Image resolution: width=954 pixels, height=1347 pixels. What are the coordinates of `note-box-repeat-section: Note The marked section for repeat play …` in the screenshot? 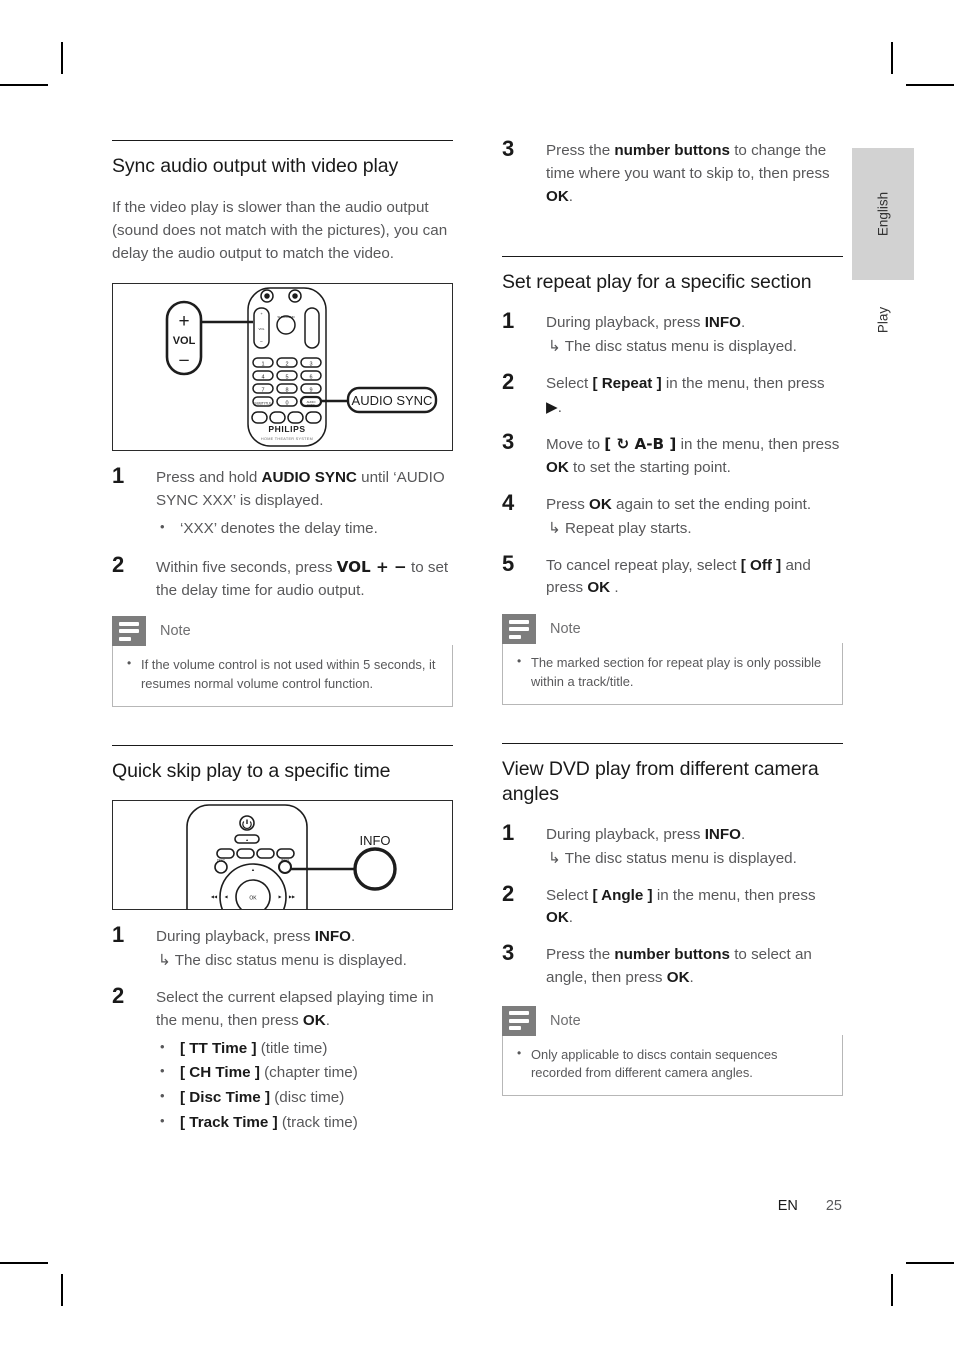 It's located at (672, 659).